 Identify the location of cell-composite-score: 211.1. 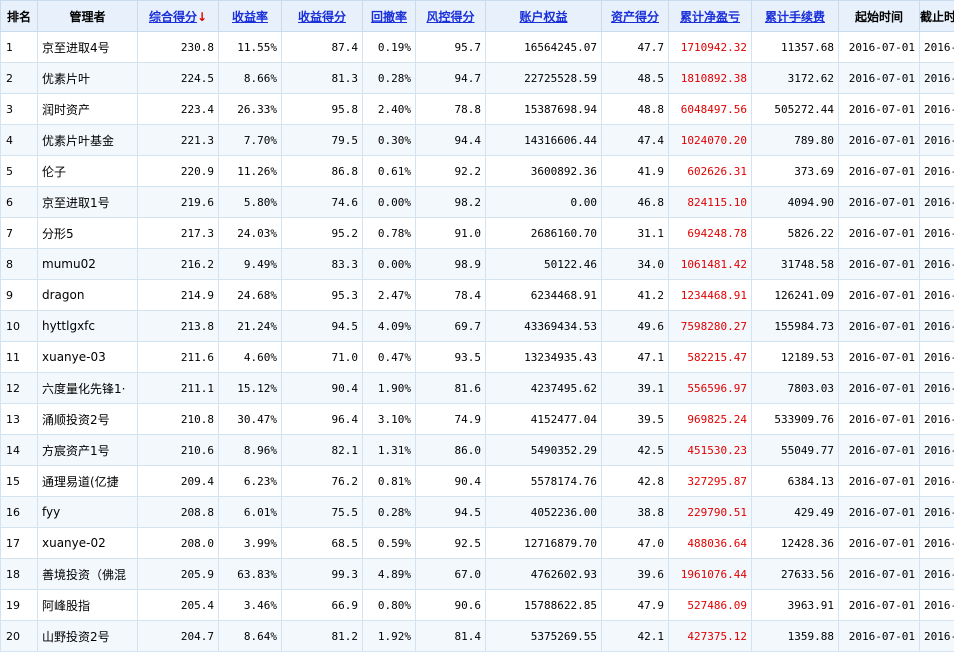
(178, 388).